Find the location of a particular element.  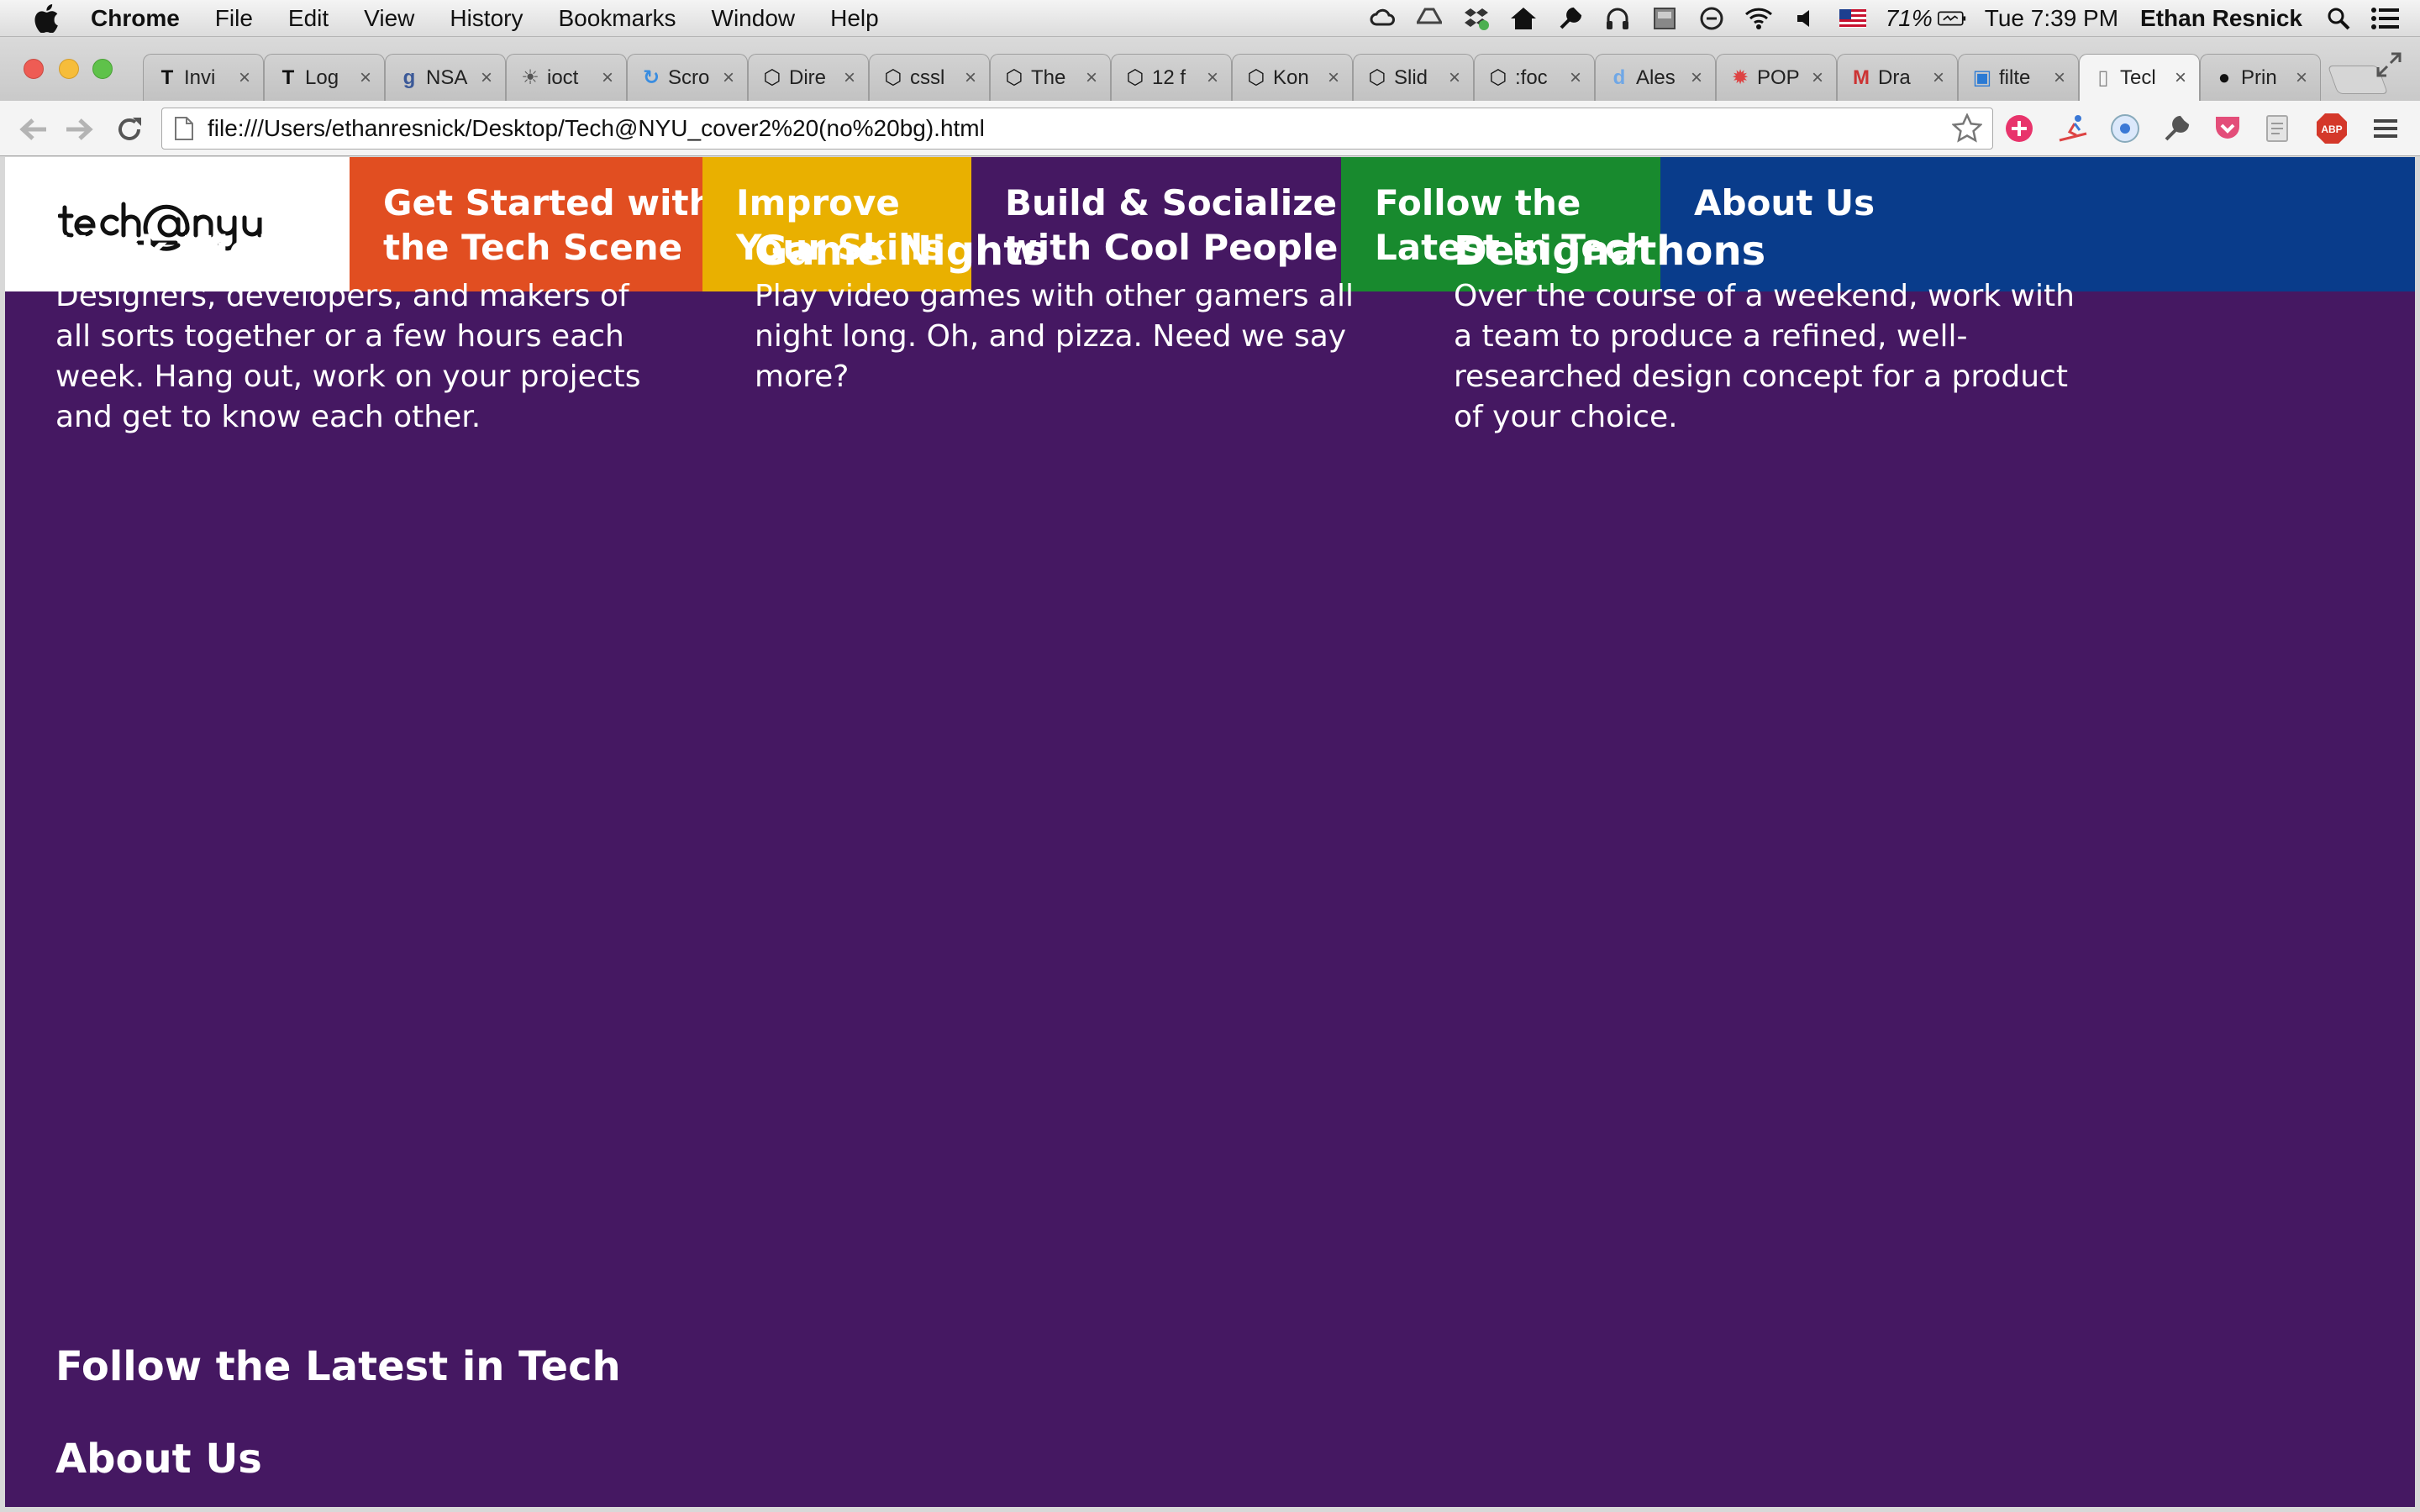

sync-icon is located at coordinates (1711, 18).